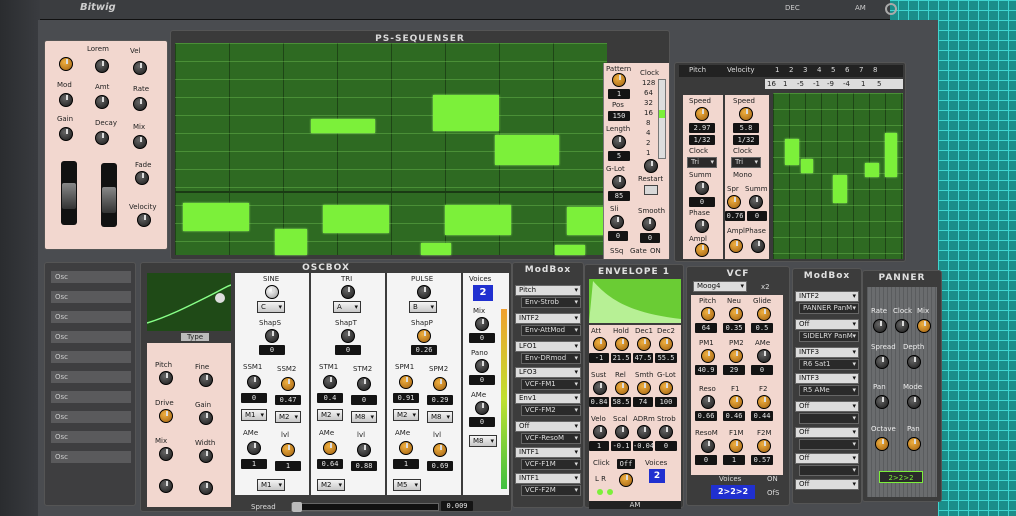  I want to click on ssm1-knob, so click(254, 382).